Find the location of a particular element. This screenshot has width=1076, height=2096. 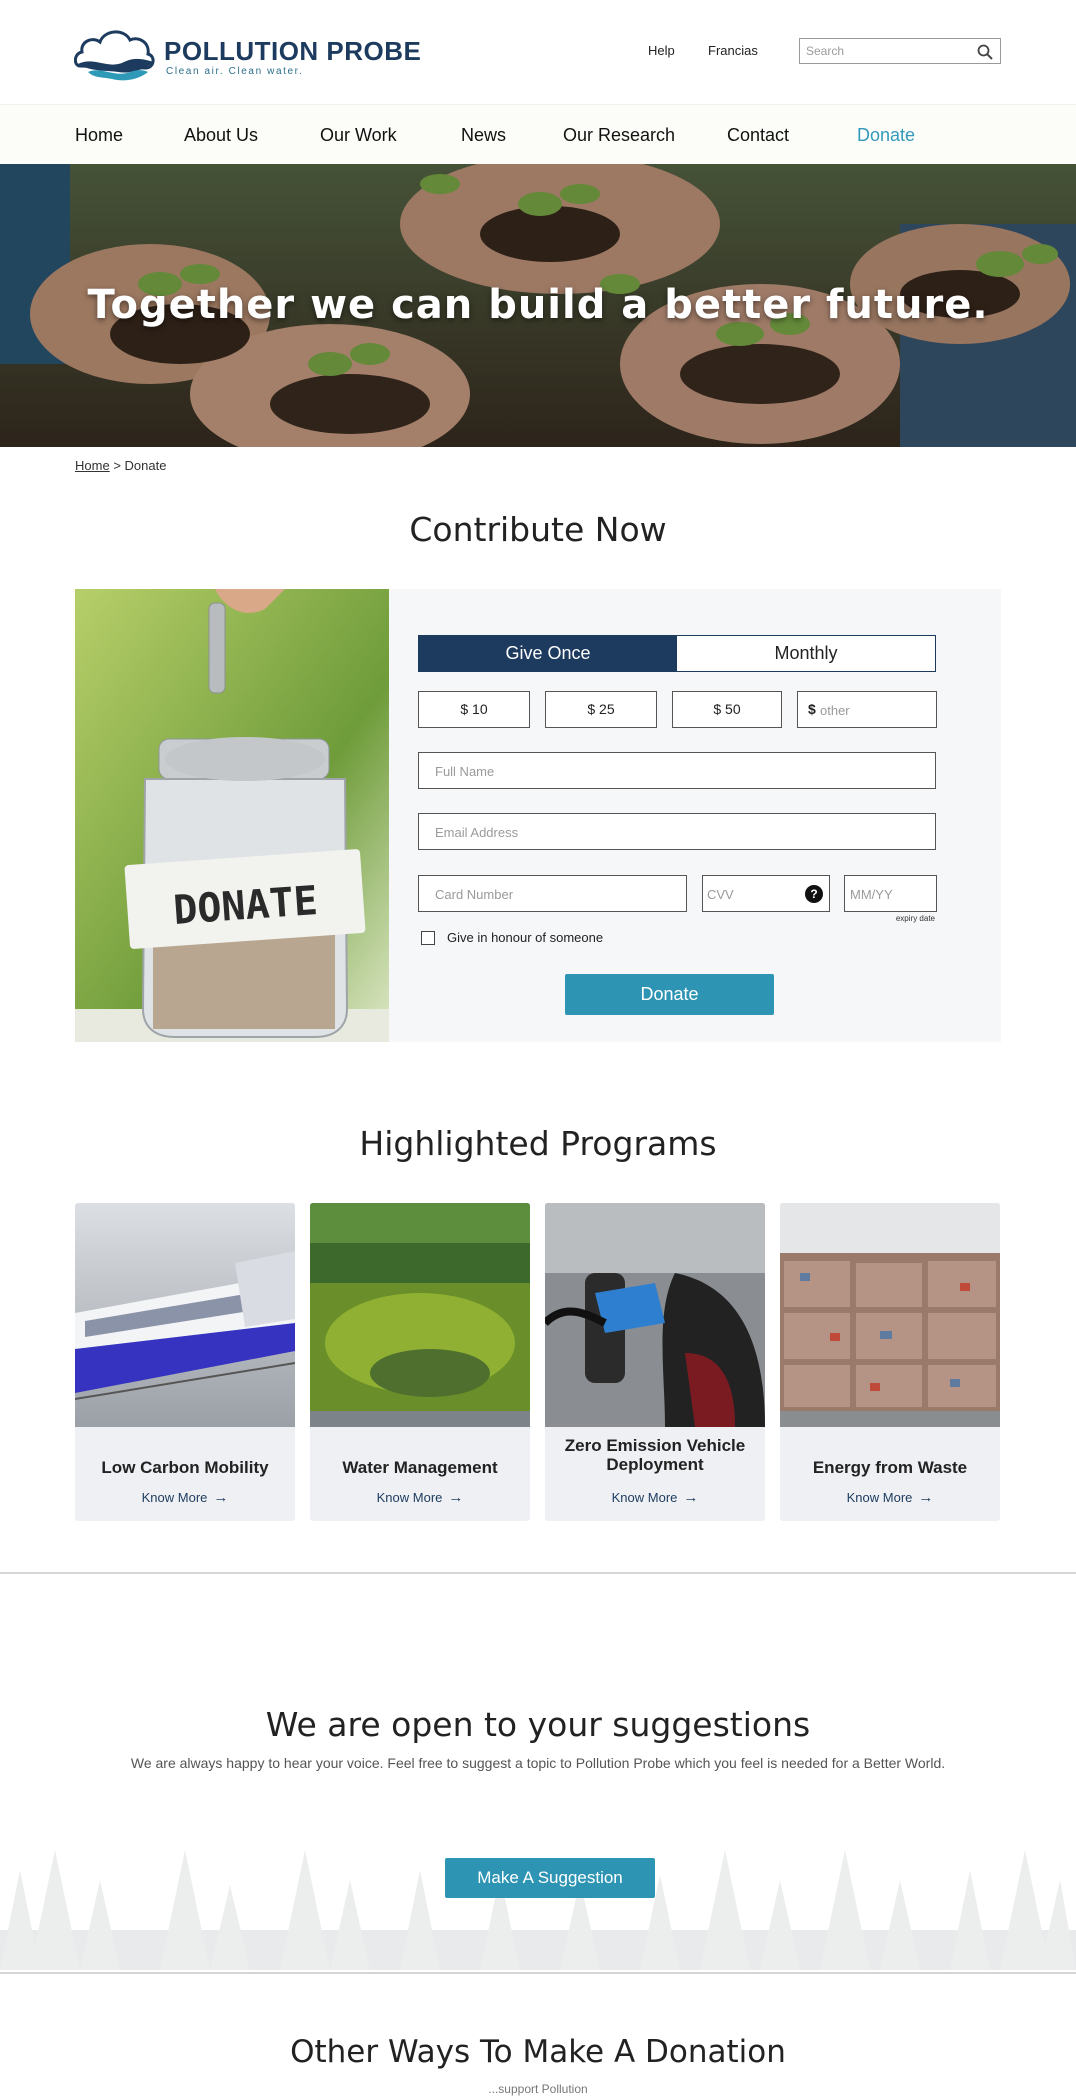

language-link: Francias is located at coordinates (733, 50).